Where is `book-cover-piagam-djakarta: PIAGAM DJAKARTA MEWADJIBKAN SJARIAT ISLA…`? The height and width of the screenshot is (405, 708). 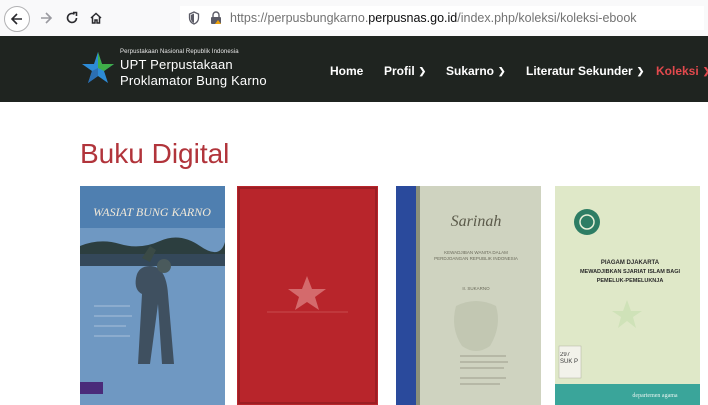
book-cover-piagam-djakarta: PIAGAM DJAKARTA MEWADJIBKAN SJARIAT ISLA… is located at coordinates (627, 295).